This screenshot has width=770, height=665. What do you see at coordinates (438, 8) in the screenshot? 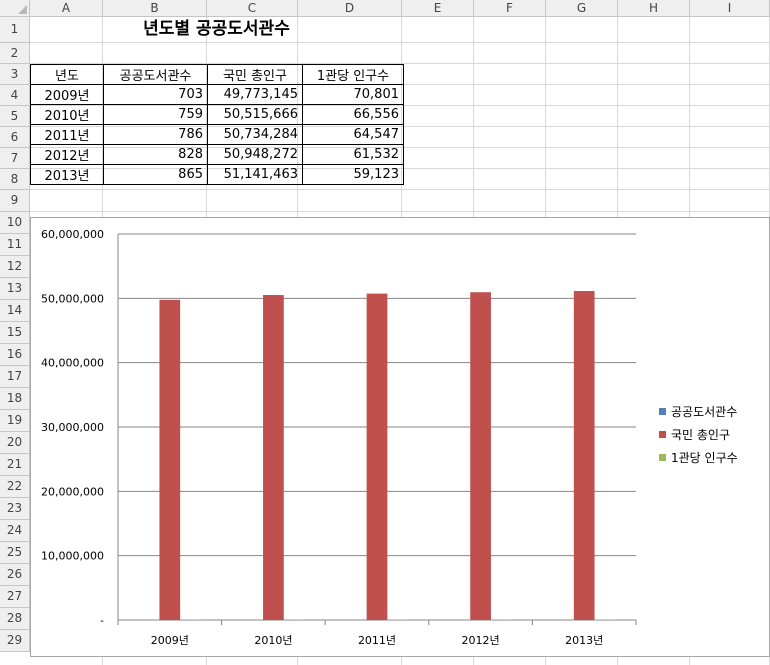
I see `column-header-e: E` at bounding box center [438, 8].